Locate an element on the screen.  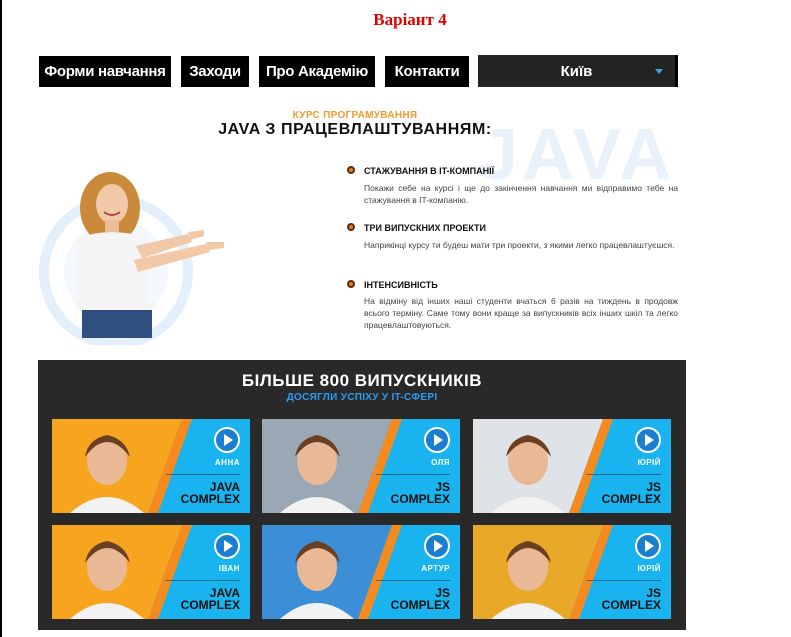
course-subtitle: КУРС ПРОГРАМУВАННЯ is located at coordinates (355, 115).